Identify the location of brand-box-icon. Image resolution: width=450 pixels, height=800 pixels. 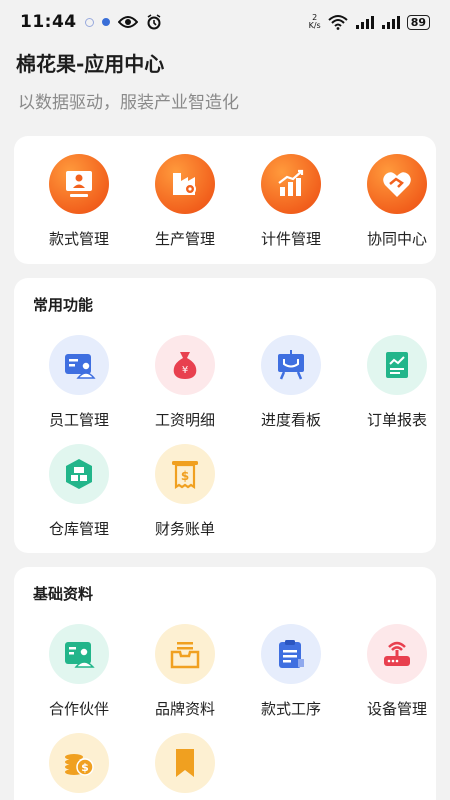
(185, 654).